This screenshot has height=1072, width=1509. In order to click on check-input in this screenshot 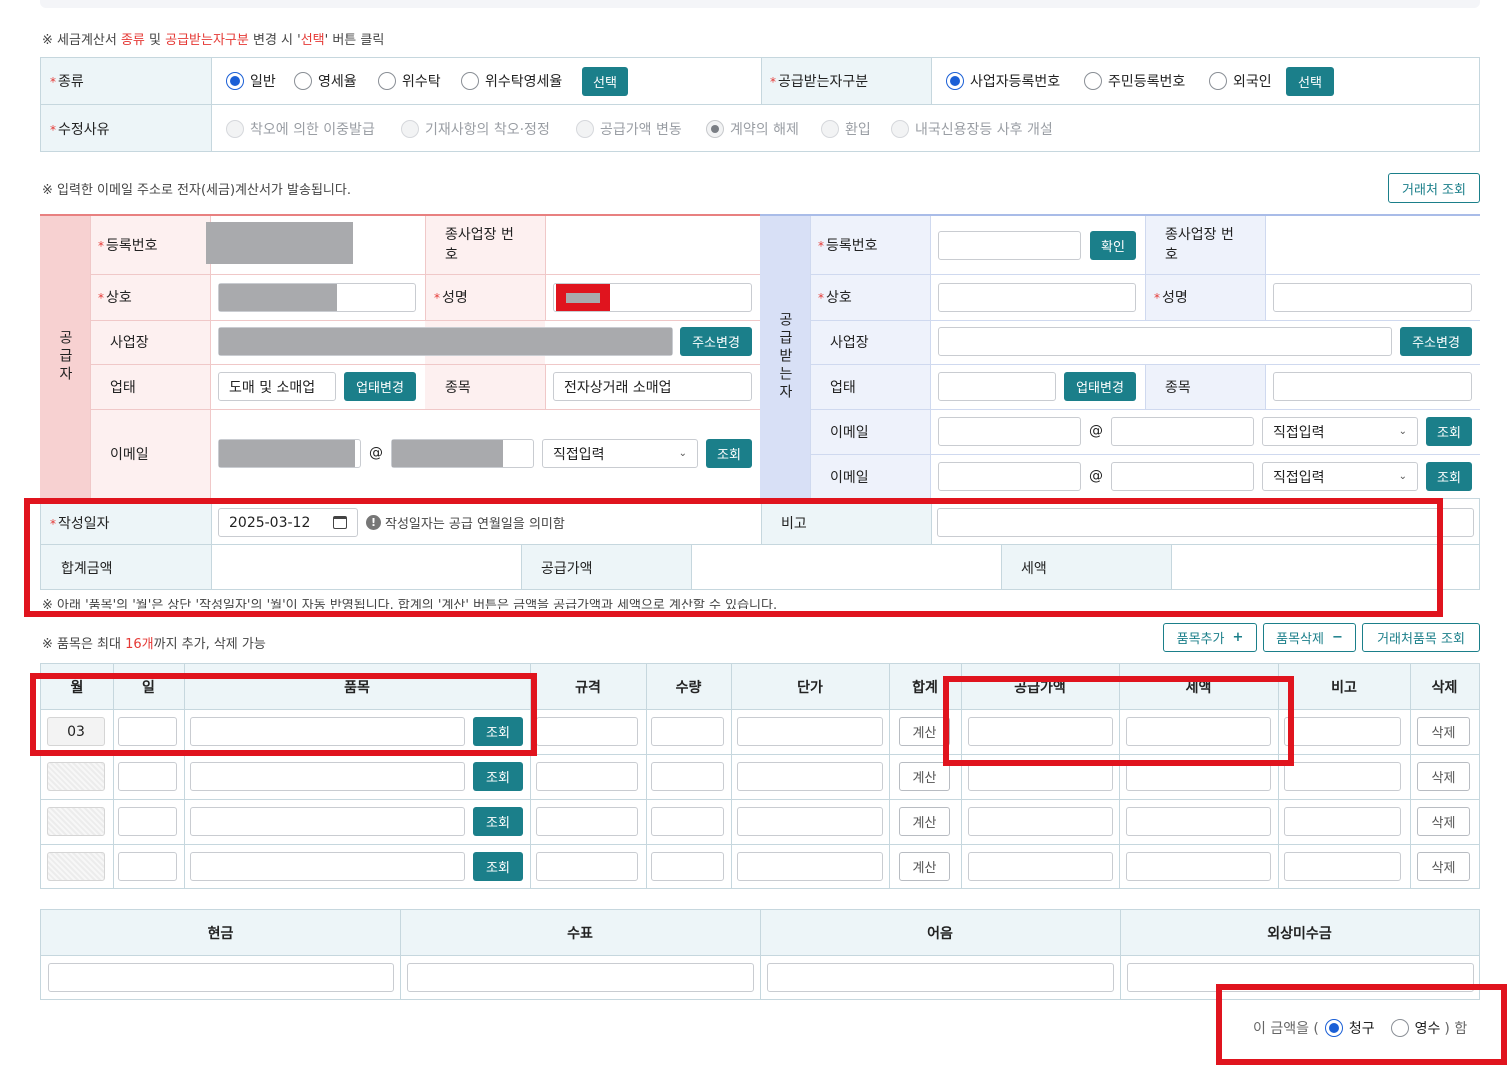, I will do `click(580, 977)`.